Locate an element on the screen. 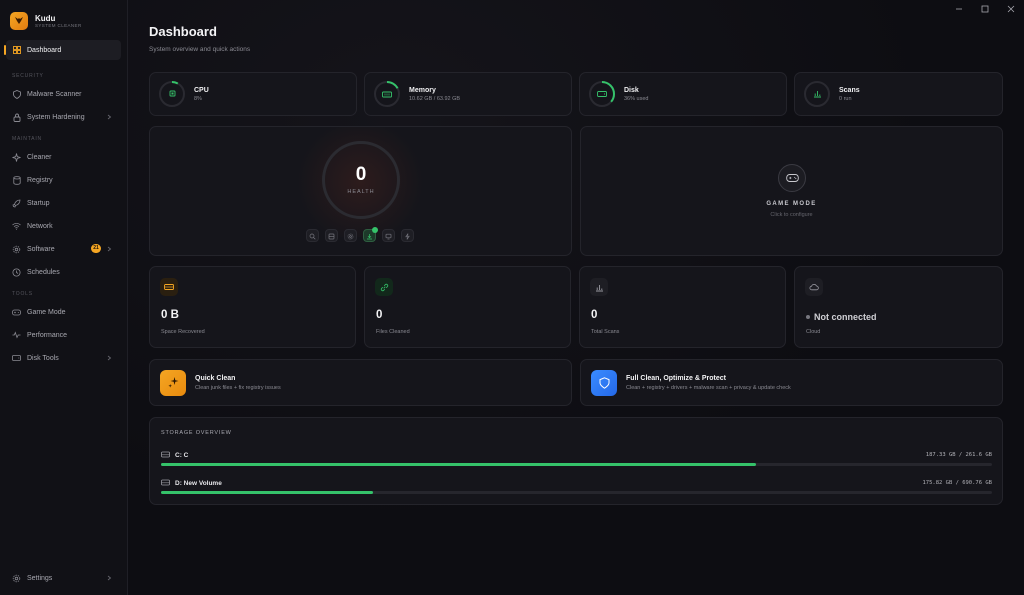  cloud-status-text: Not connected is located at coordinates (845, 317).